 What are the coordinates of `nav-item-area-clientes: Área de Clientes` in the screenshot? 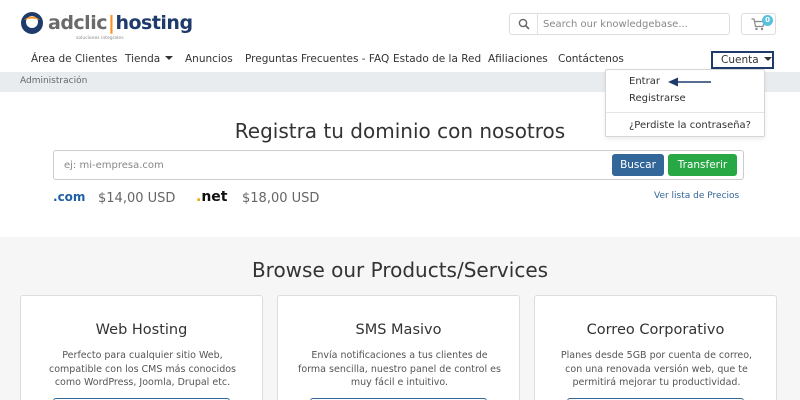 It's located at (74, 59).